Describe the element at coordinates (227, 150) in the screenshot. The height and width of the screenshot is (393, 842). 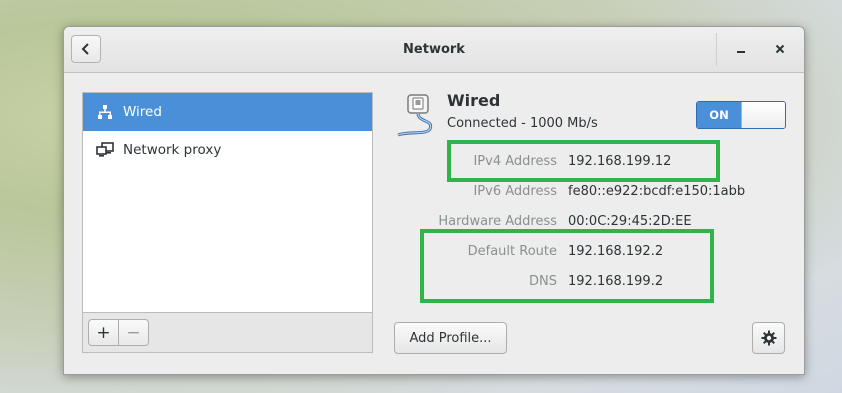
I see `sidebar-item-network-proxy: Network proxy` at that location.